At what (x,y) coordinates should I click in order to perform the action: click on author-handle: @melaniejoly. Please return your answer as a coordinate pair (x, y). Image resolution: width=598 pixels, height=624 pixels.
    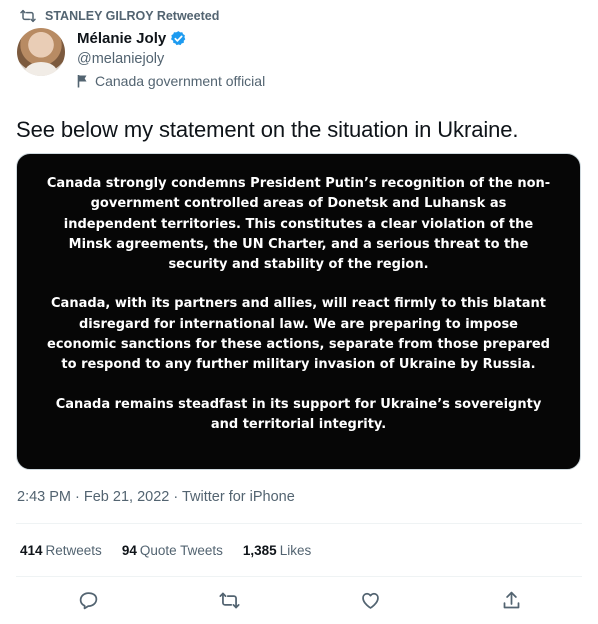
    Looking at the image, I should click on (171, 59).